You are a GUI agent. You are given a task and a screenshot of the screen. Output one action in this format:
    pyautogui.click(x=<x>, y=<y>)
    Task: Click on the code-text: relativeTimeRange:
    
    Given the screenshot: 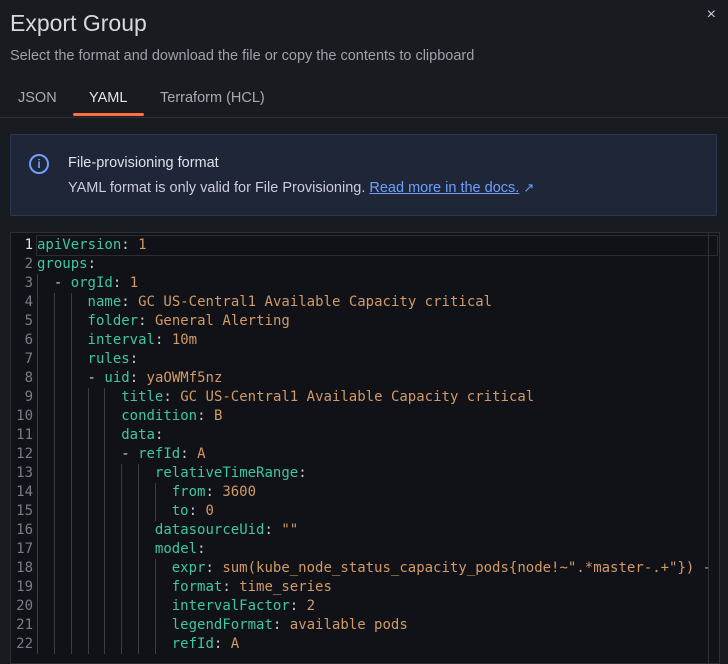 What is the action you would take?
    pyautogui.click(x=377, y=473)
    